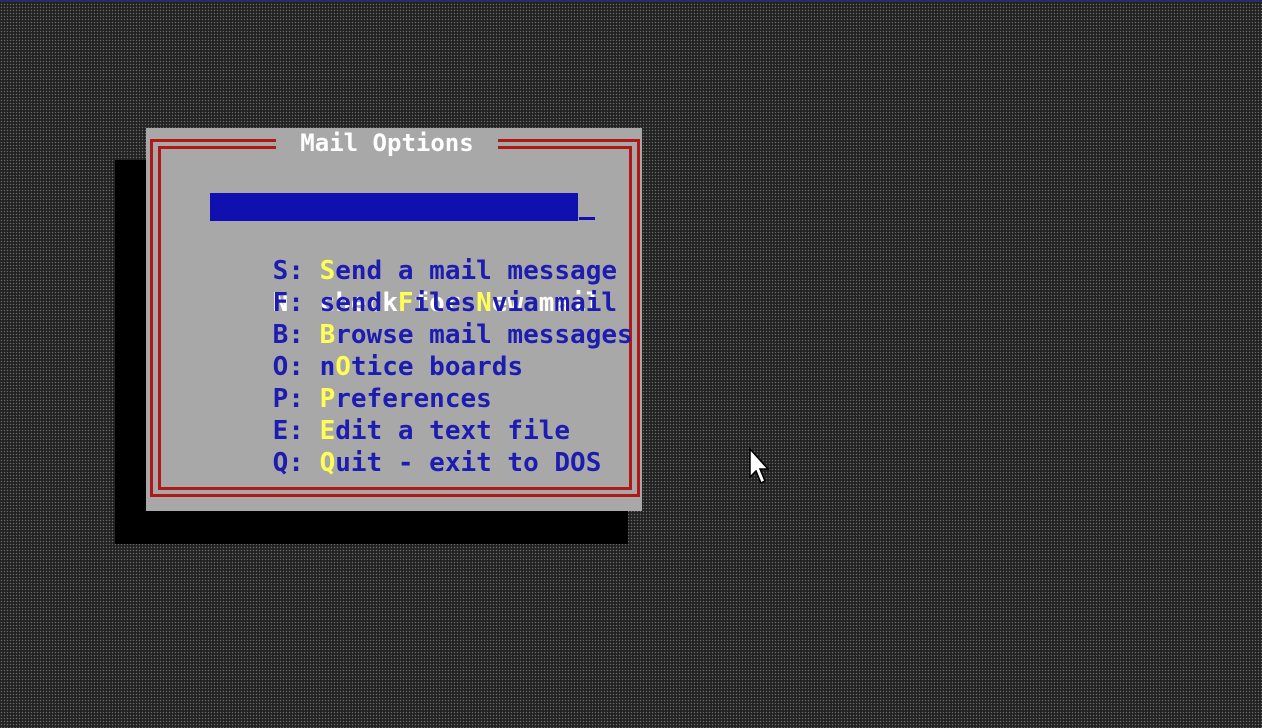  What do you see at coordinates (421, 446) in the screenshot?
I see `menu-item-quit: Q: Quit - exit to DOS` at bounding box center [421, 446].